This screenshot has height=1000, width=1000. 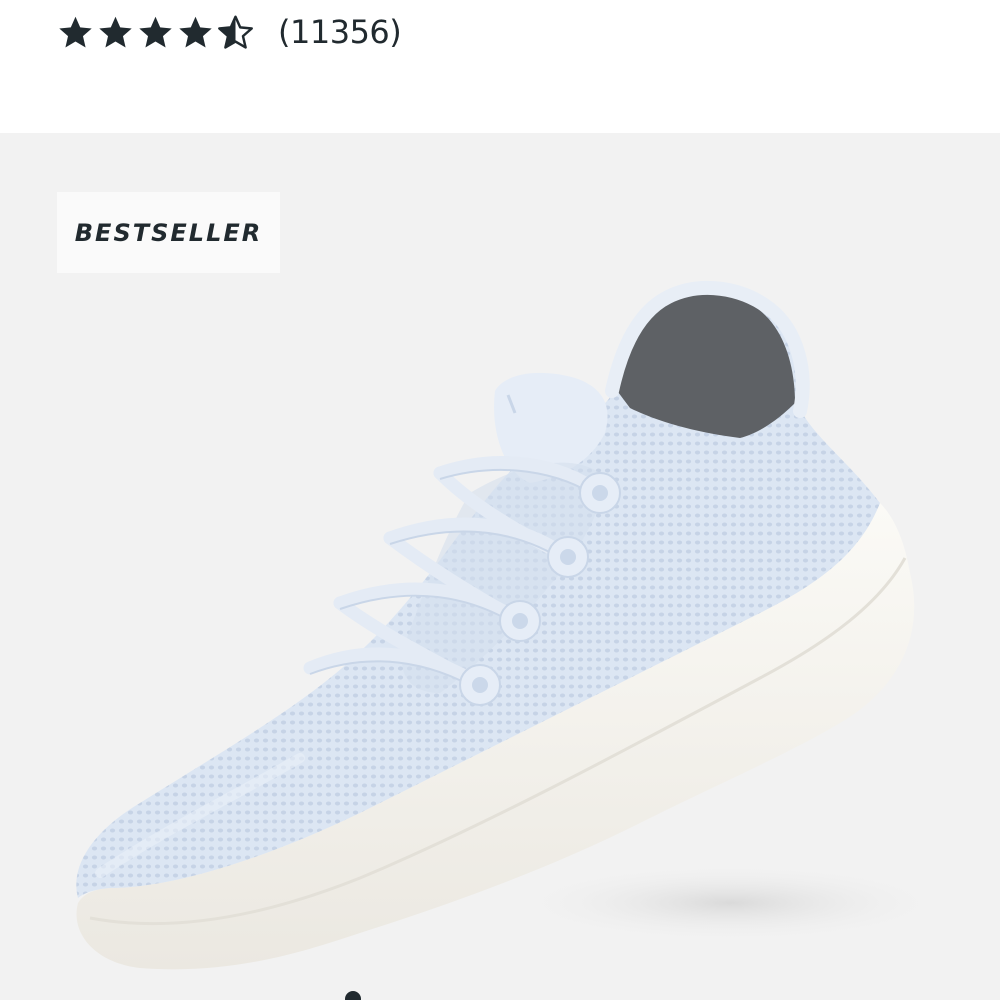 What do you see at coordinates (353, 995) in the screenshot?
I see `carousel-dot-active` at bounding box center [353, 995].